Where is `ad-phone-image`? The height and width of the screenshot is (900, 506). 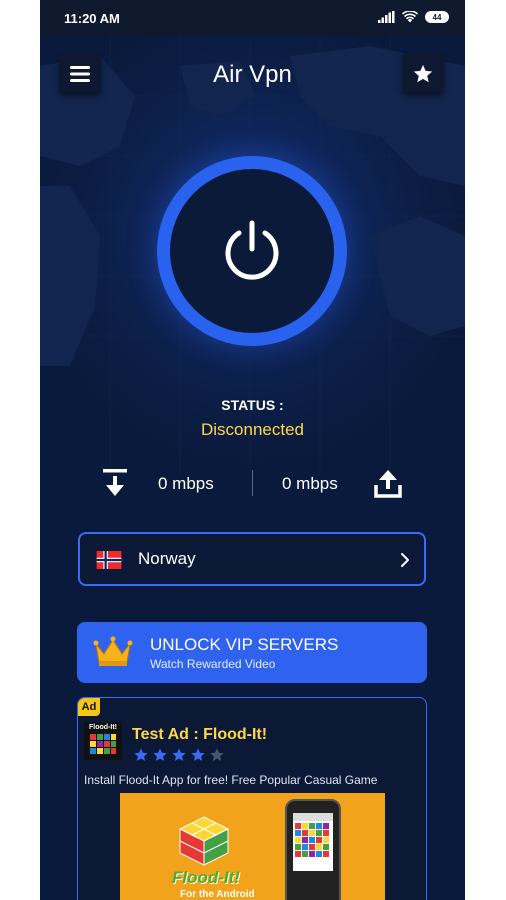 ad-phone-image is located at coordinates (313, 849).